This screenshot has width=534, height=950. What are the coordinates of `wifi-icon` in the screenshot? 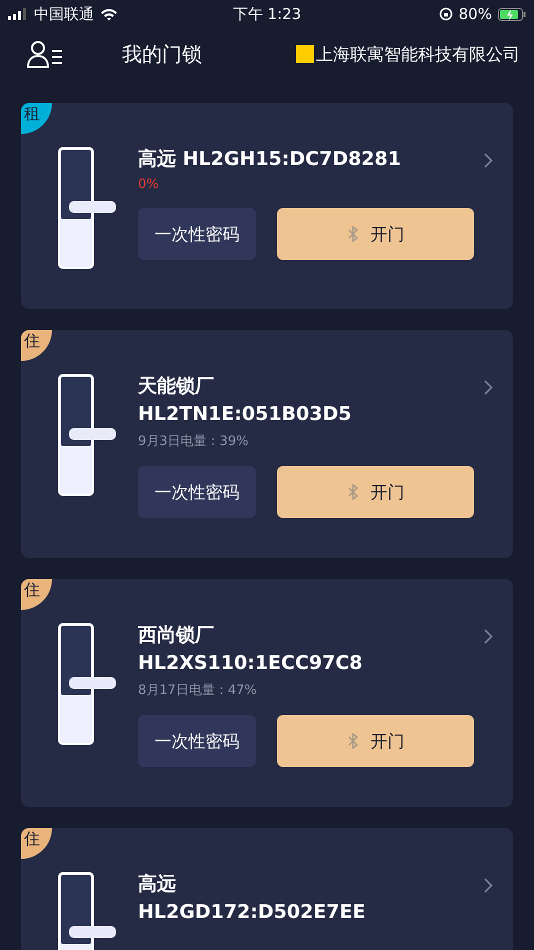 It's located at (109, 14).